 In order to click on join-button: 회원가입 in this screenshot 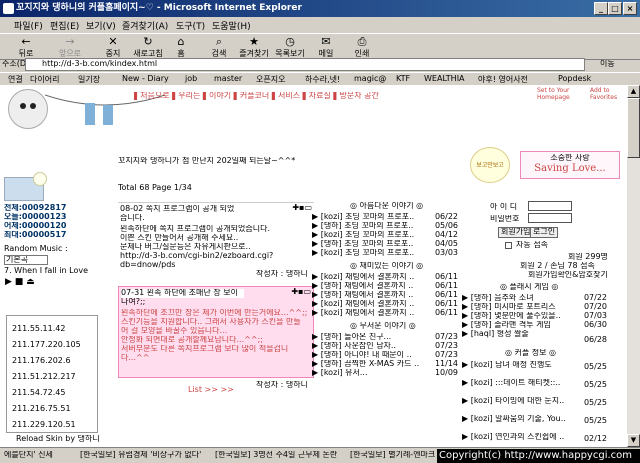, I will do `click(516, 232)`.